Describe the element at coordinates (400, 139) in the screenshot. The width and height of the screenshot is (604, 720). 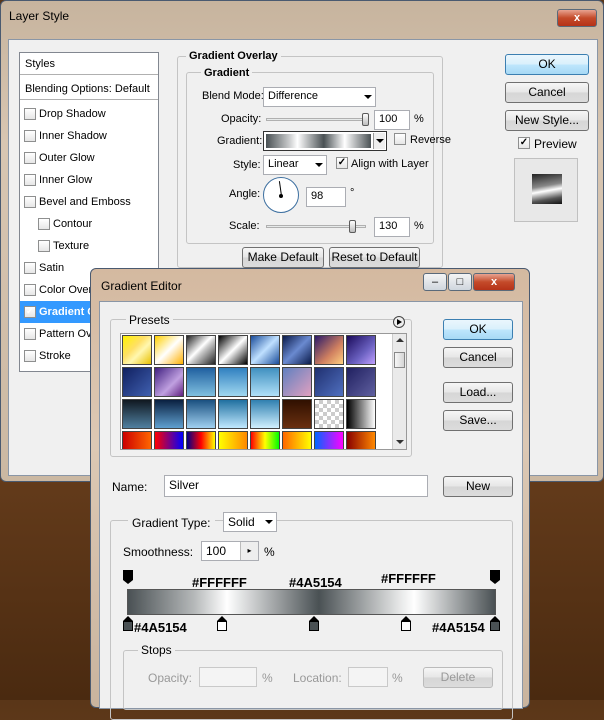
I see `reverse-checkbox` at that location.